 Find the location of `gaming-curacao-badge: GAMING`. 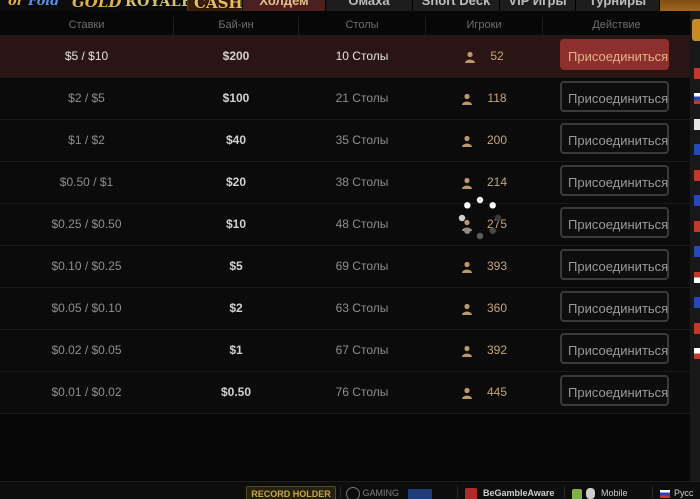

gaming-curacao-badge: GAMING is located at coordinates (398, 492).